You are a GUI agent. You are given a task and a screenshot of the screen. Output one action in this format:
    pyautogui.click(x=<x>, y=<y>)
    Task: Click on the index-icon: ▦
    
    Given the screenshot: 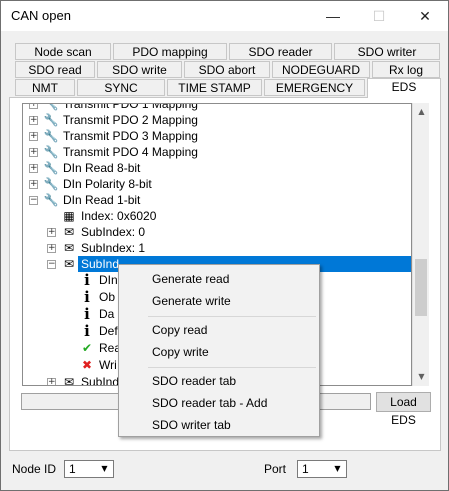 What is the action you would take?
    pyautogui.click(x=69, y=216)
    